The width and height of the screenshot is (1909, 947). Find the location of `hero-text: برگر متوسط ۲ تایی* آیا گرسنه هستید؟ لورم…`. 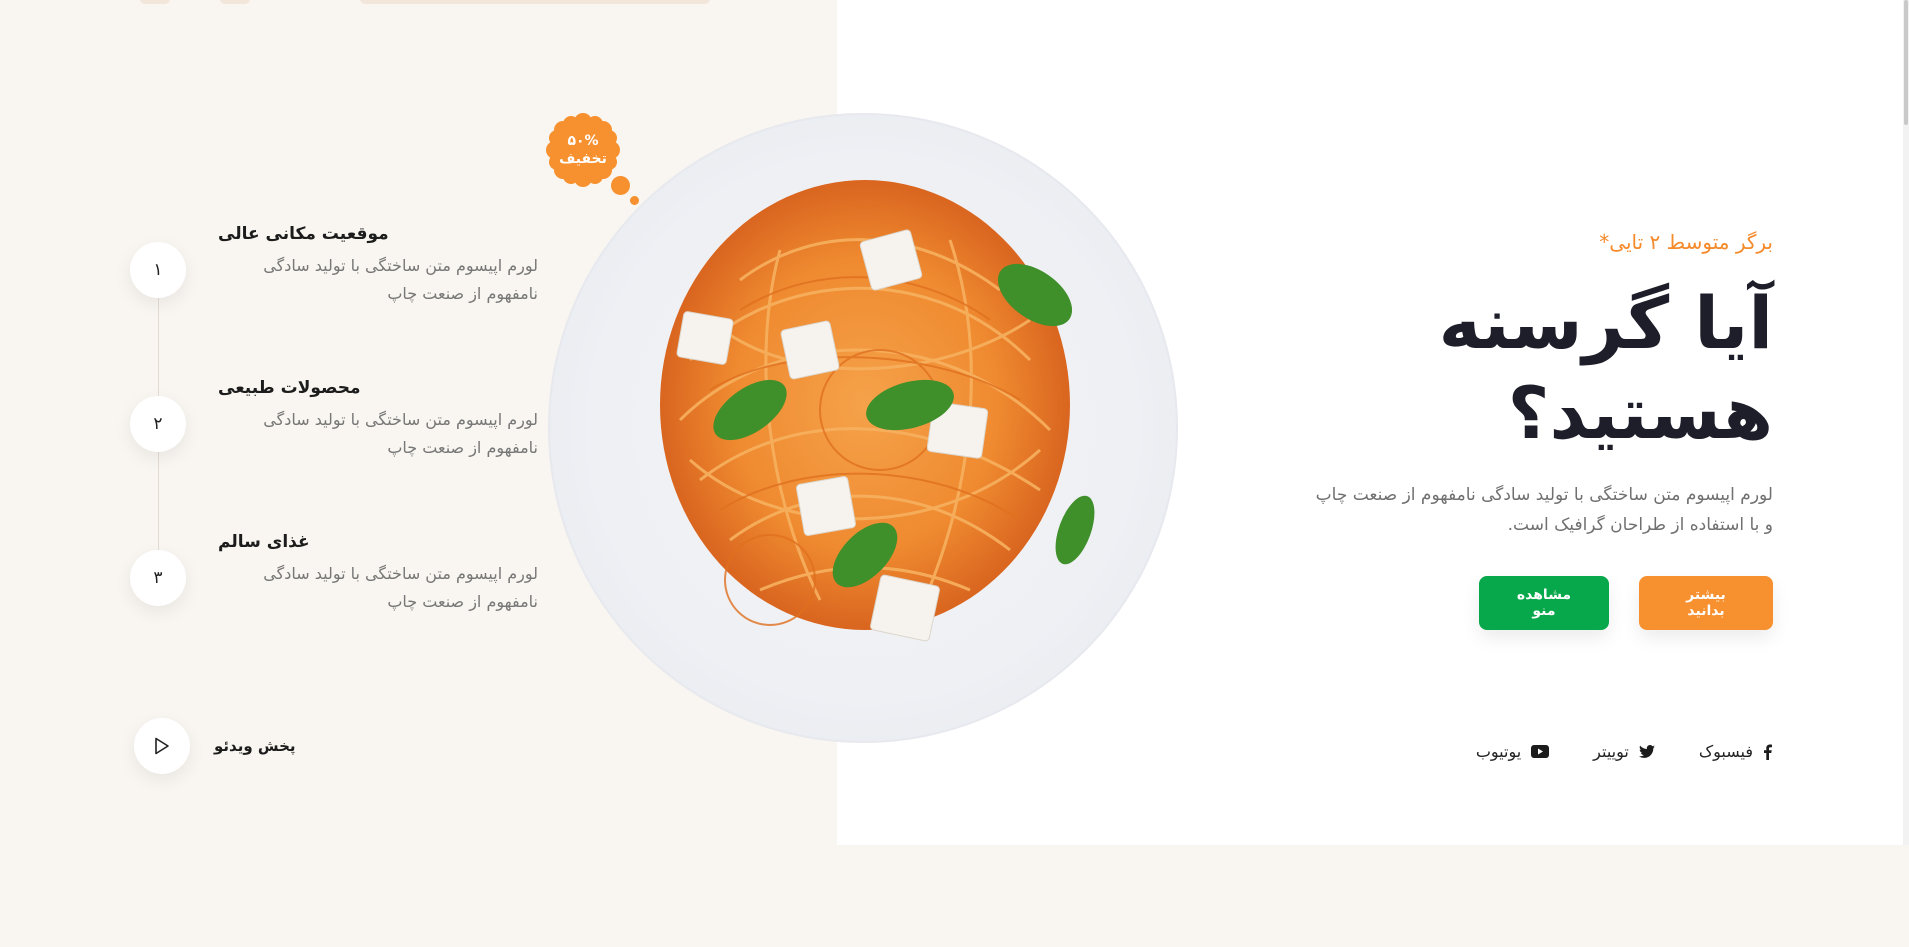

hero-text: برگر متوسط ۲ تایی* آیا گرسنه هستید؟ لورم… is located at coordinates (1493, 429).